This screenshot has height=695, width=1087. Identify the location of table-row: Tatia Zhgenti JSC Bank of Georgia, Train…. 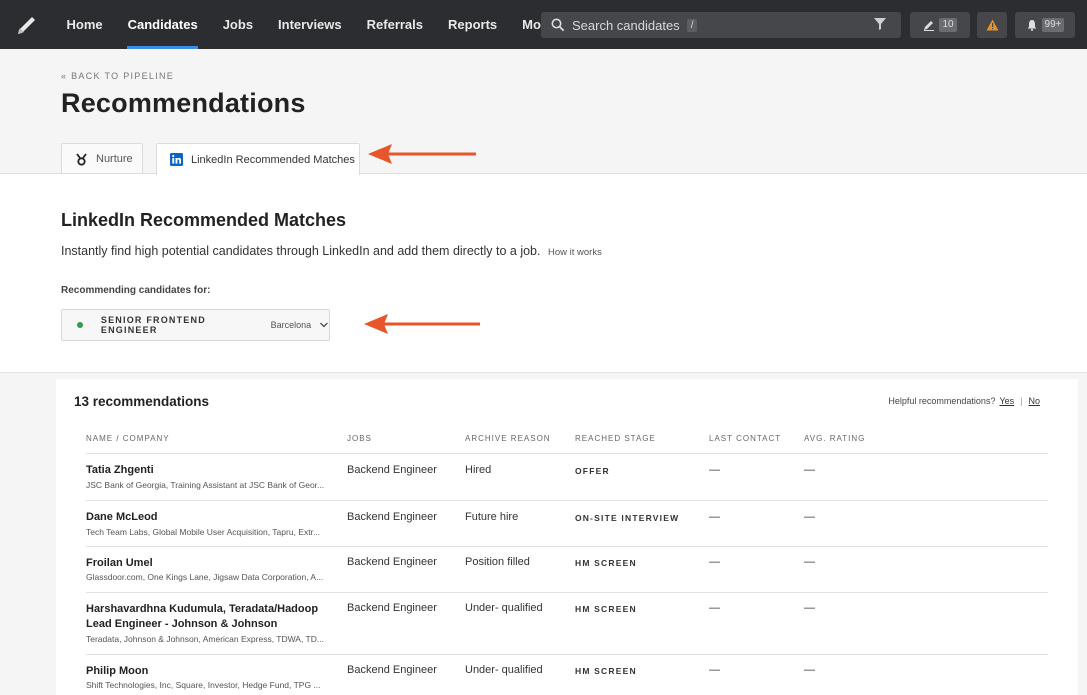
(567, 476).